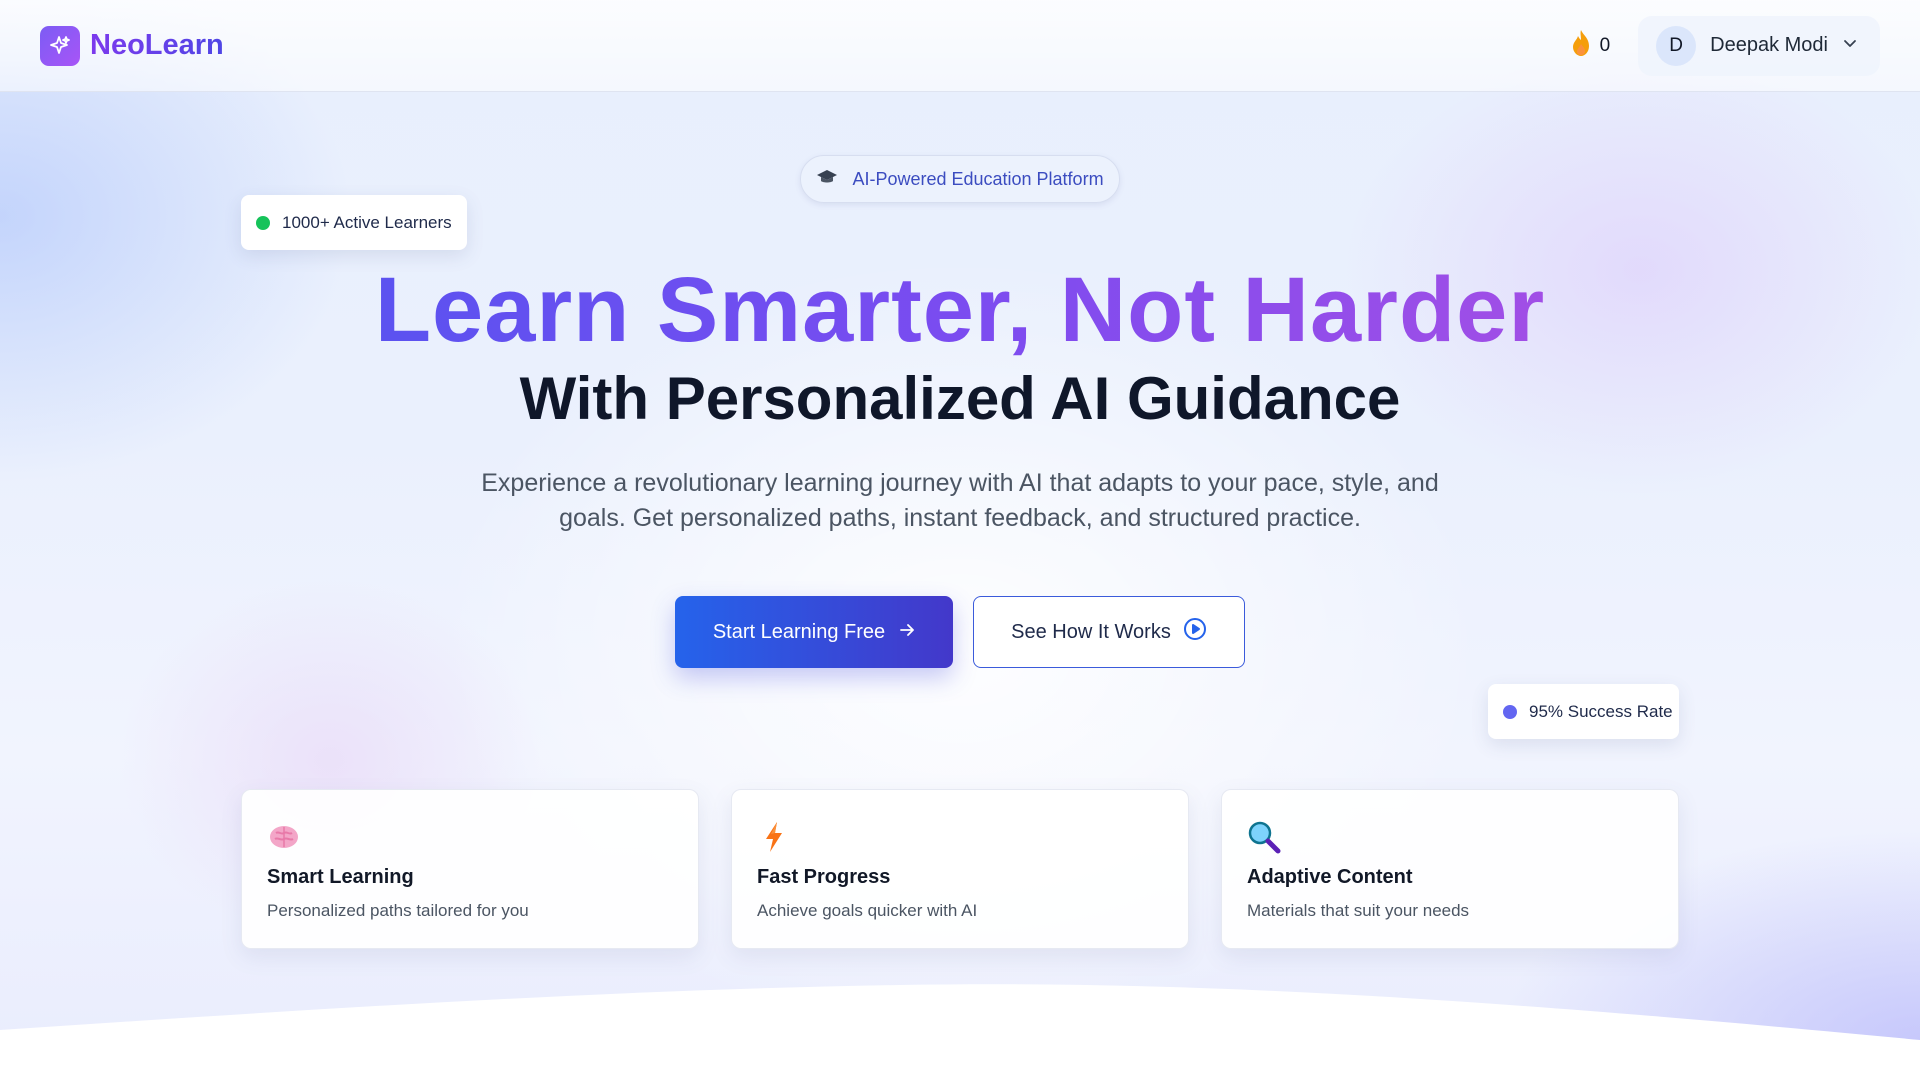  Describe the element at coordinates (1264, 837) in the screenshot. I see `magnifier-icon` at that location.